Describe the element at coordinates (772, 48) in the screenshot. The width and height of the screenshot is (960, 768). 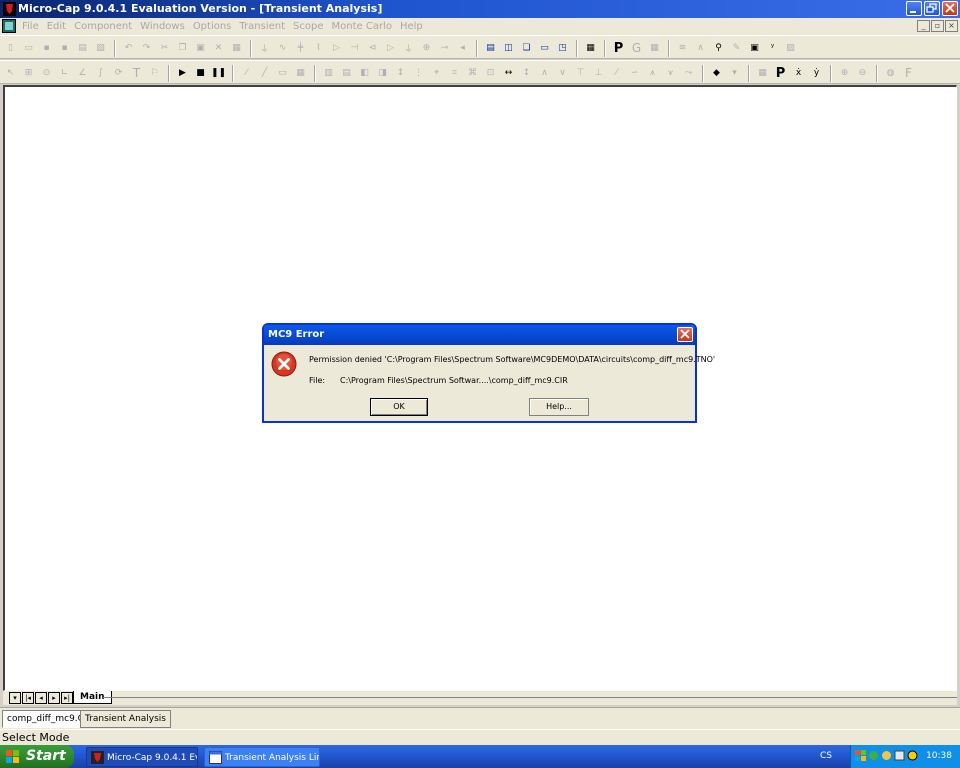
I see `xy-icon: ʸ` at that location.